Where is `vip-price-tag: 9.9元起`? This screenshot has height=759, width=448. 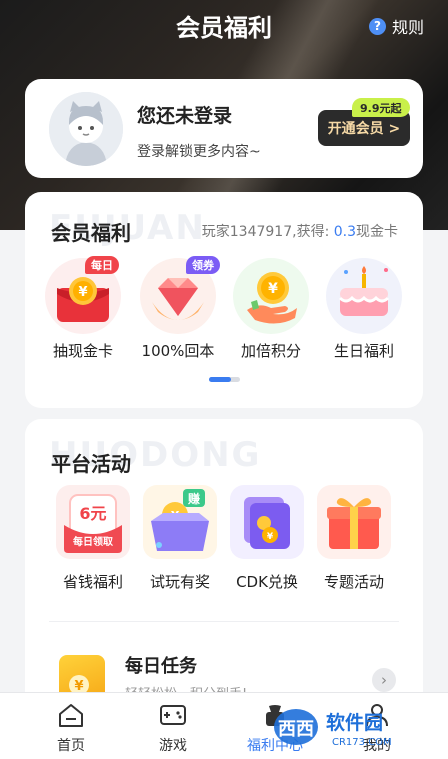 vip-price-tag: 9.9元起 is located at coordinates (381, 107).